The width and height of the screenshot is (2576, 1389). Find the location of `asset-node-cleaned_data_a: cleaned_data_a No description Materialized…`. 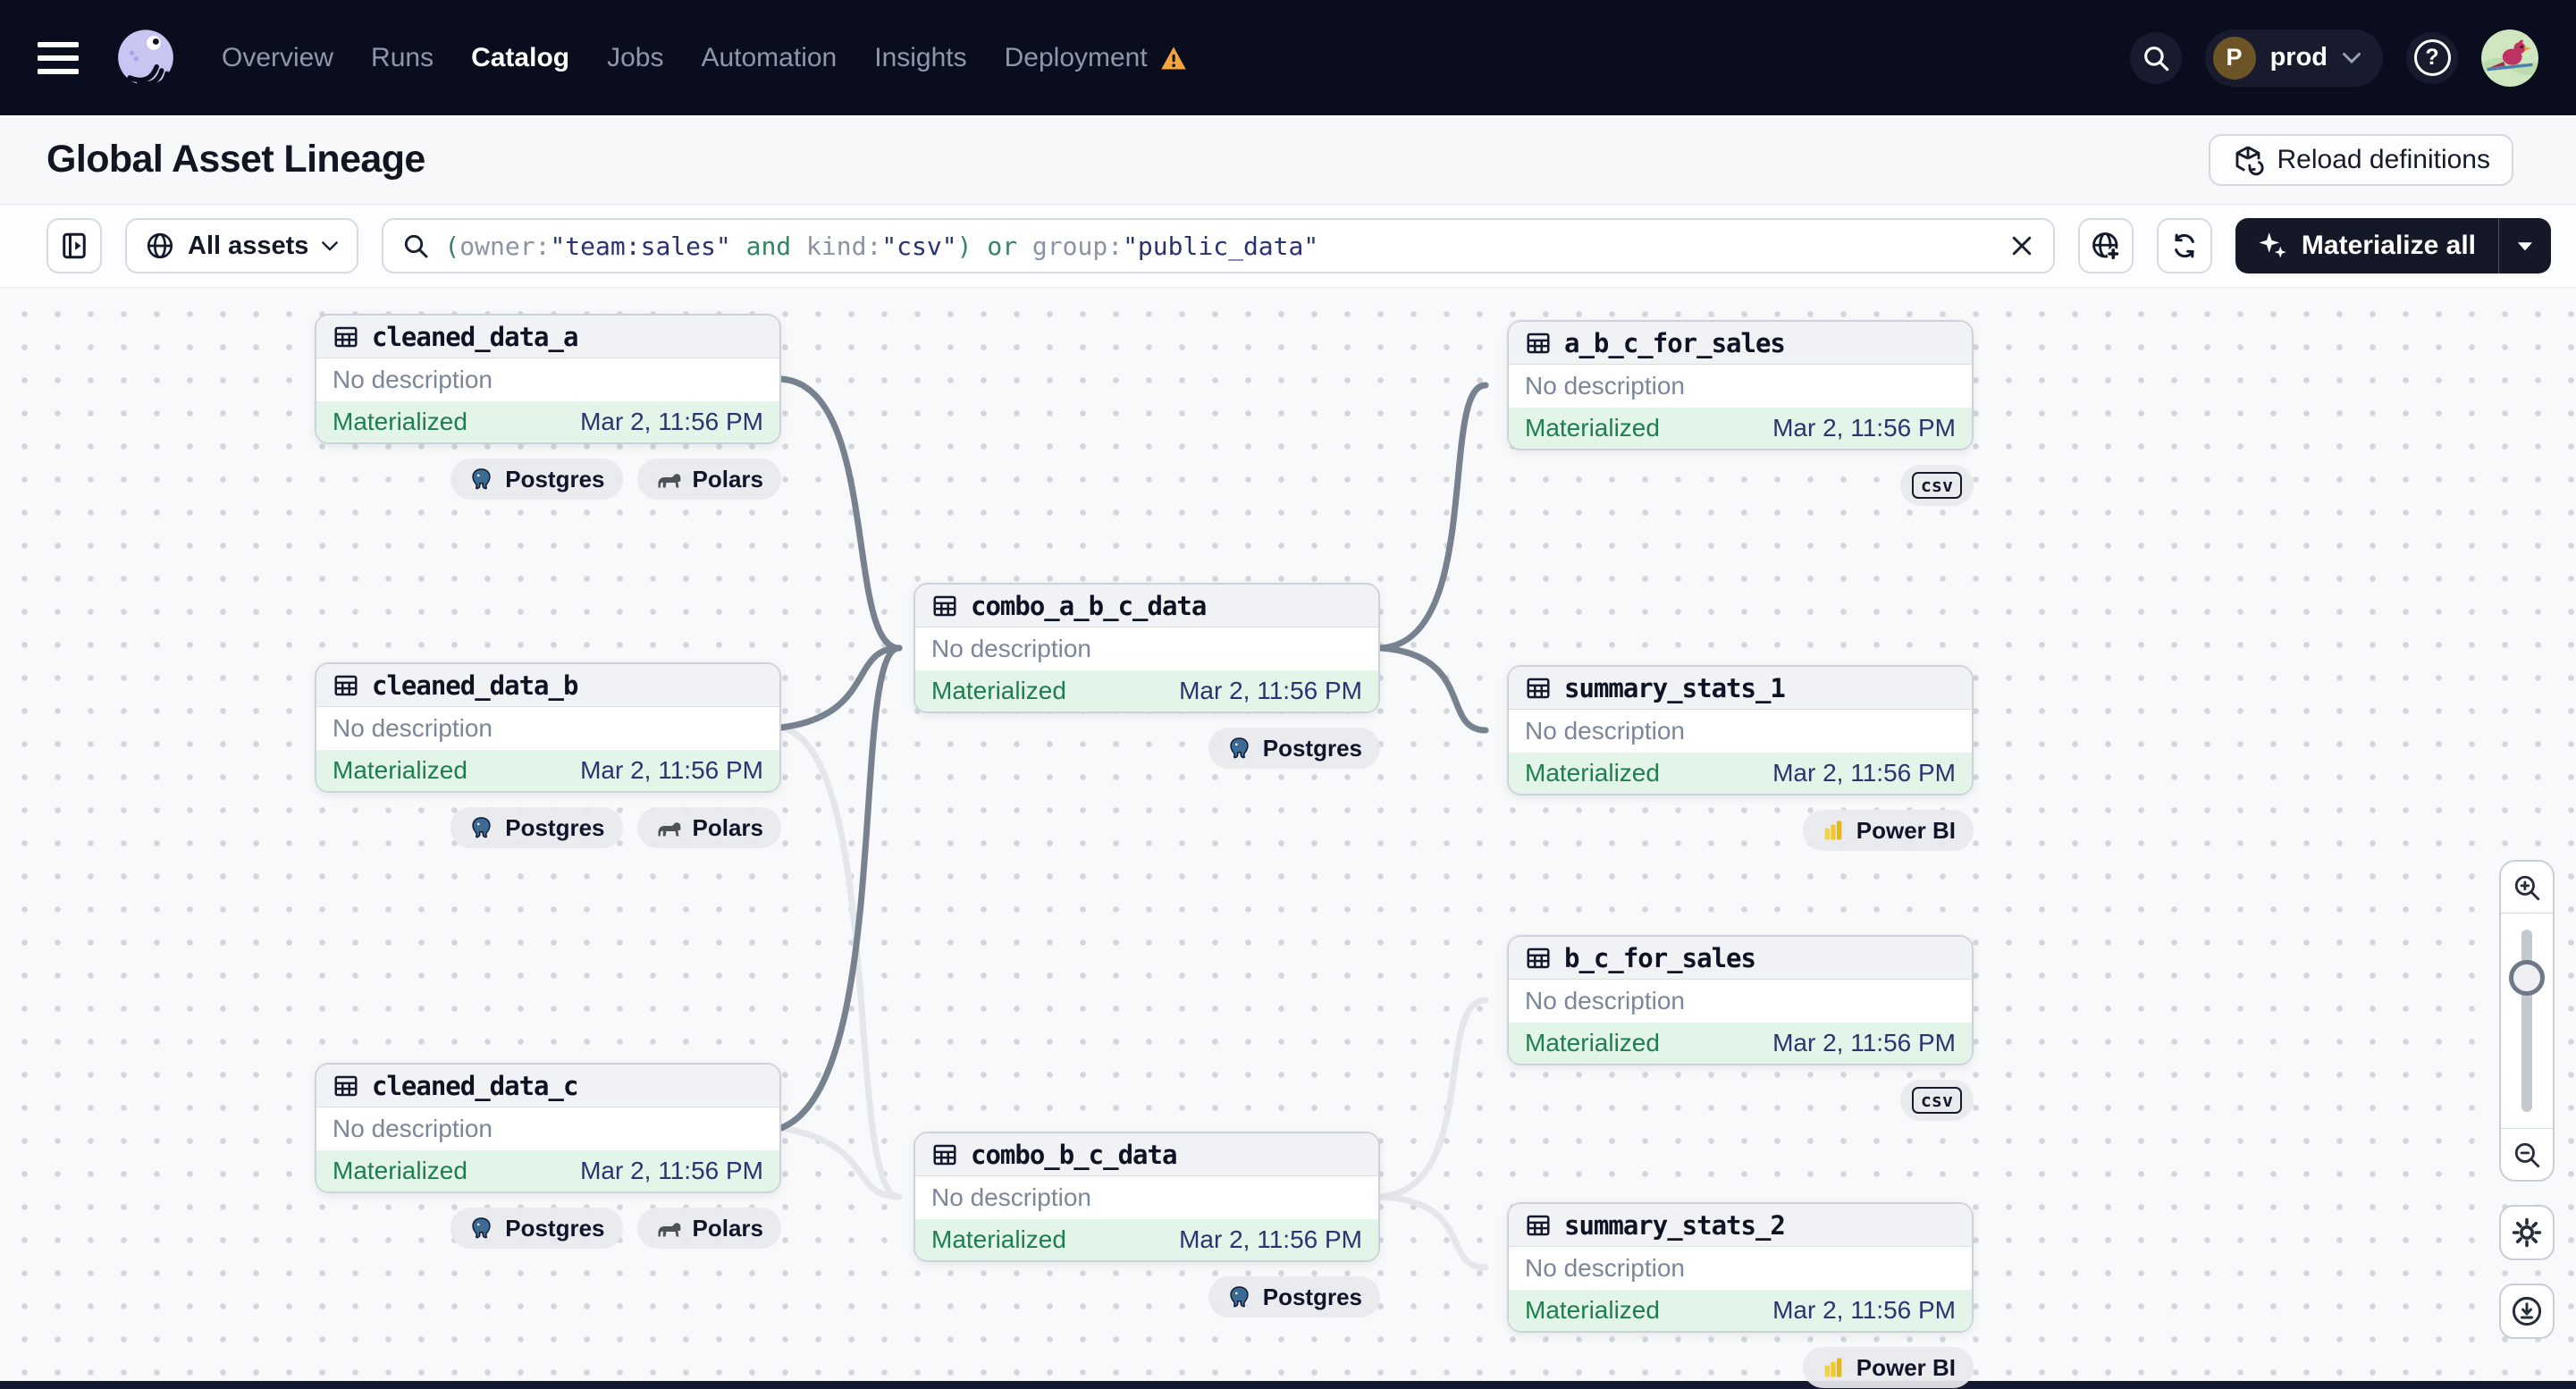

asset-node-cleaned_data_a: cleaned_data_a No description Materialized… is located at coordinates (548, 379).